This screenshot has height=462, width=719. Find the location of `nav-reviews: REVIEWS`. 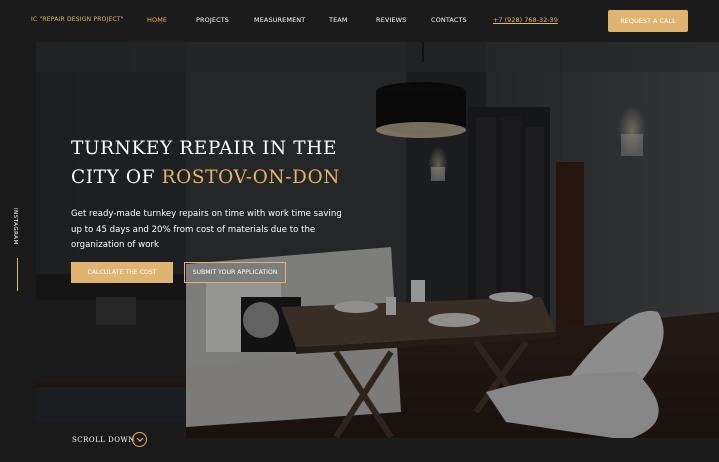

nav-reviews: REVIEWS is located at coordinates (391, 20).